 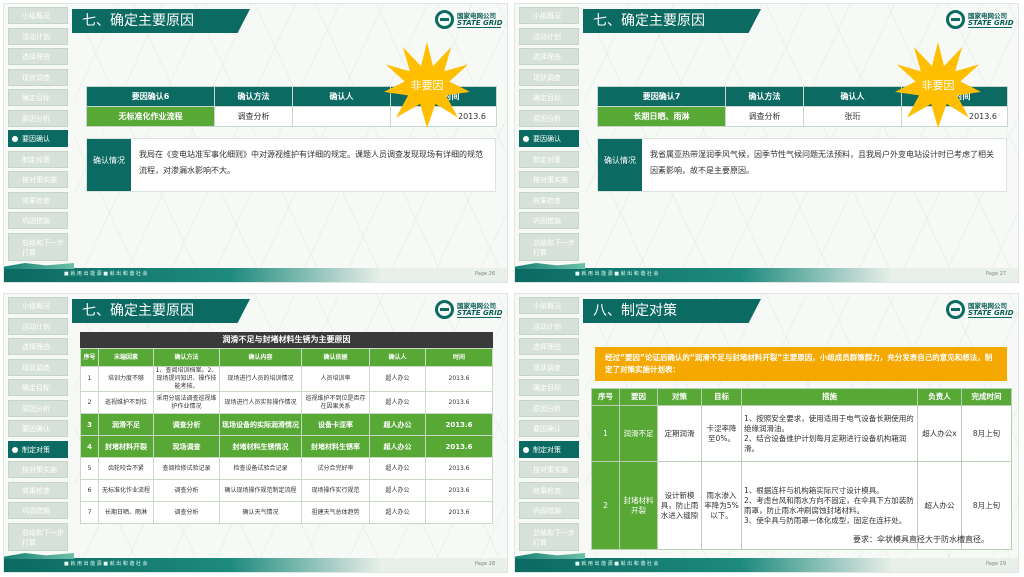 I want to click on col-header: 负责人, so click(x=939, y=397).